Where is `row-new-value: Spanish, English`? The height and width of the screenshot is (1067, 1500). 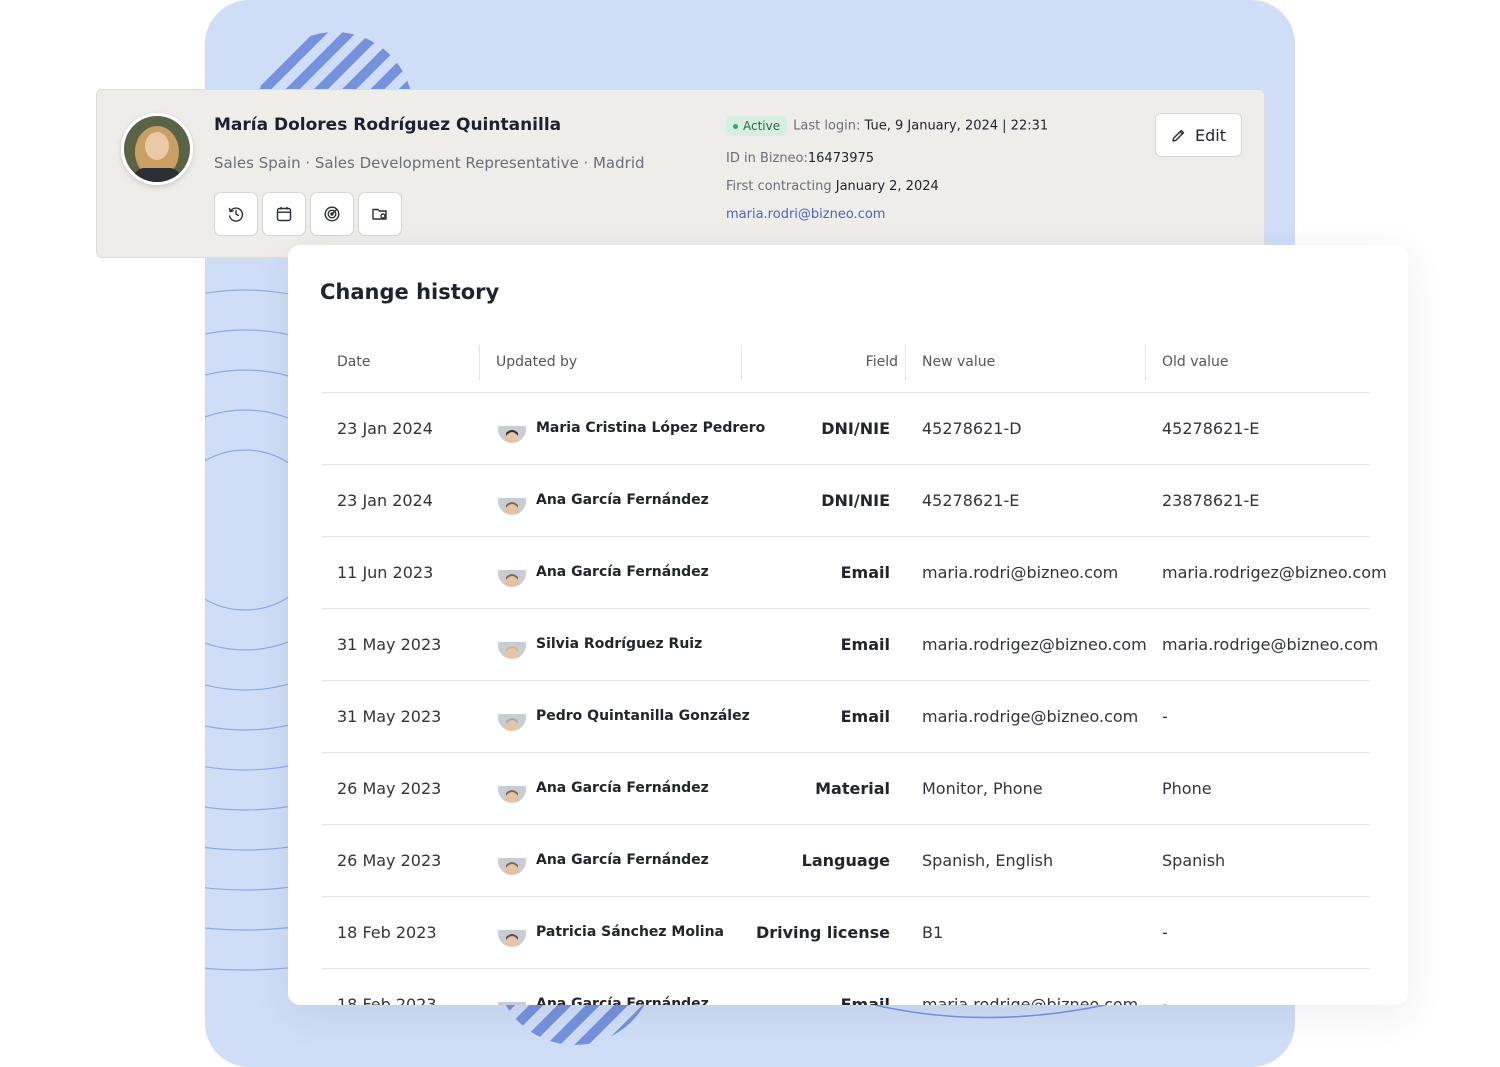 row-new-value: Spanish, English is located at coordinates (988, 860).